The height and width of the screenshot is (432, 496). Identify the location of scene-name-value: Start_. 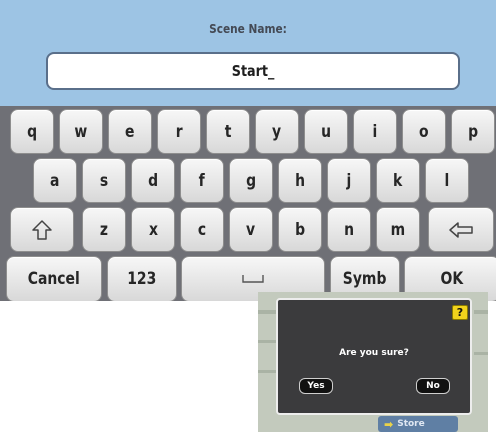
(253, 71).